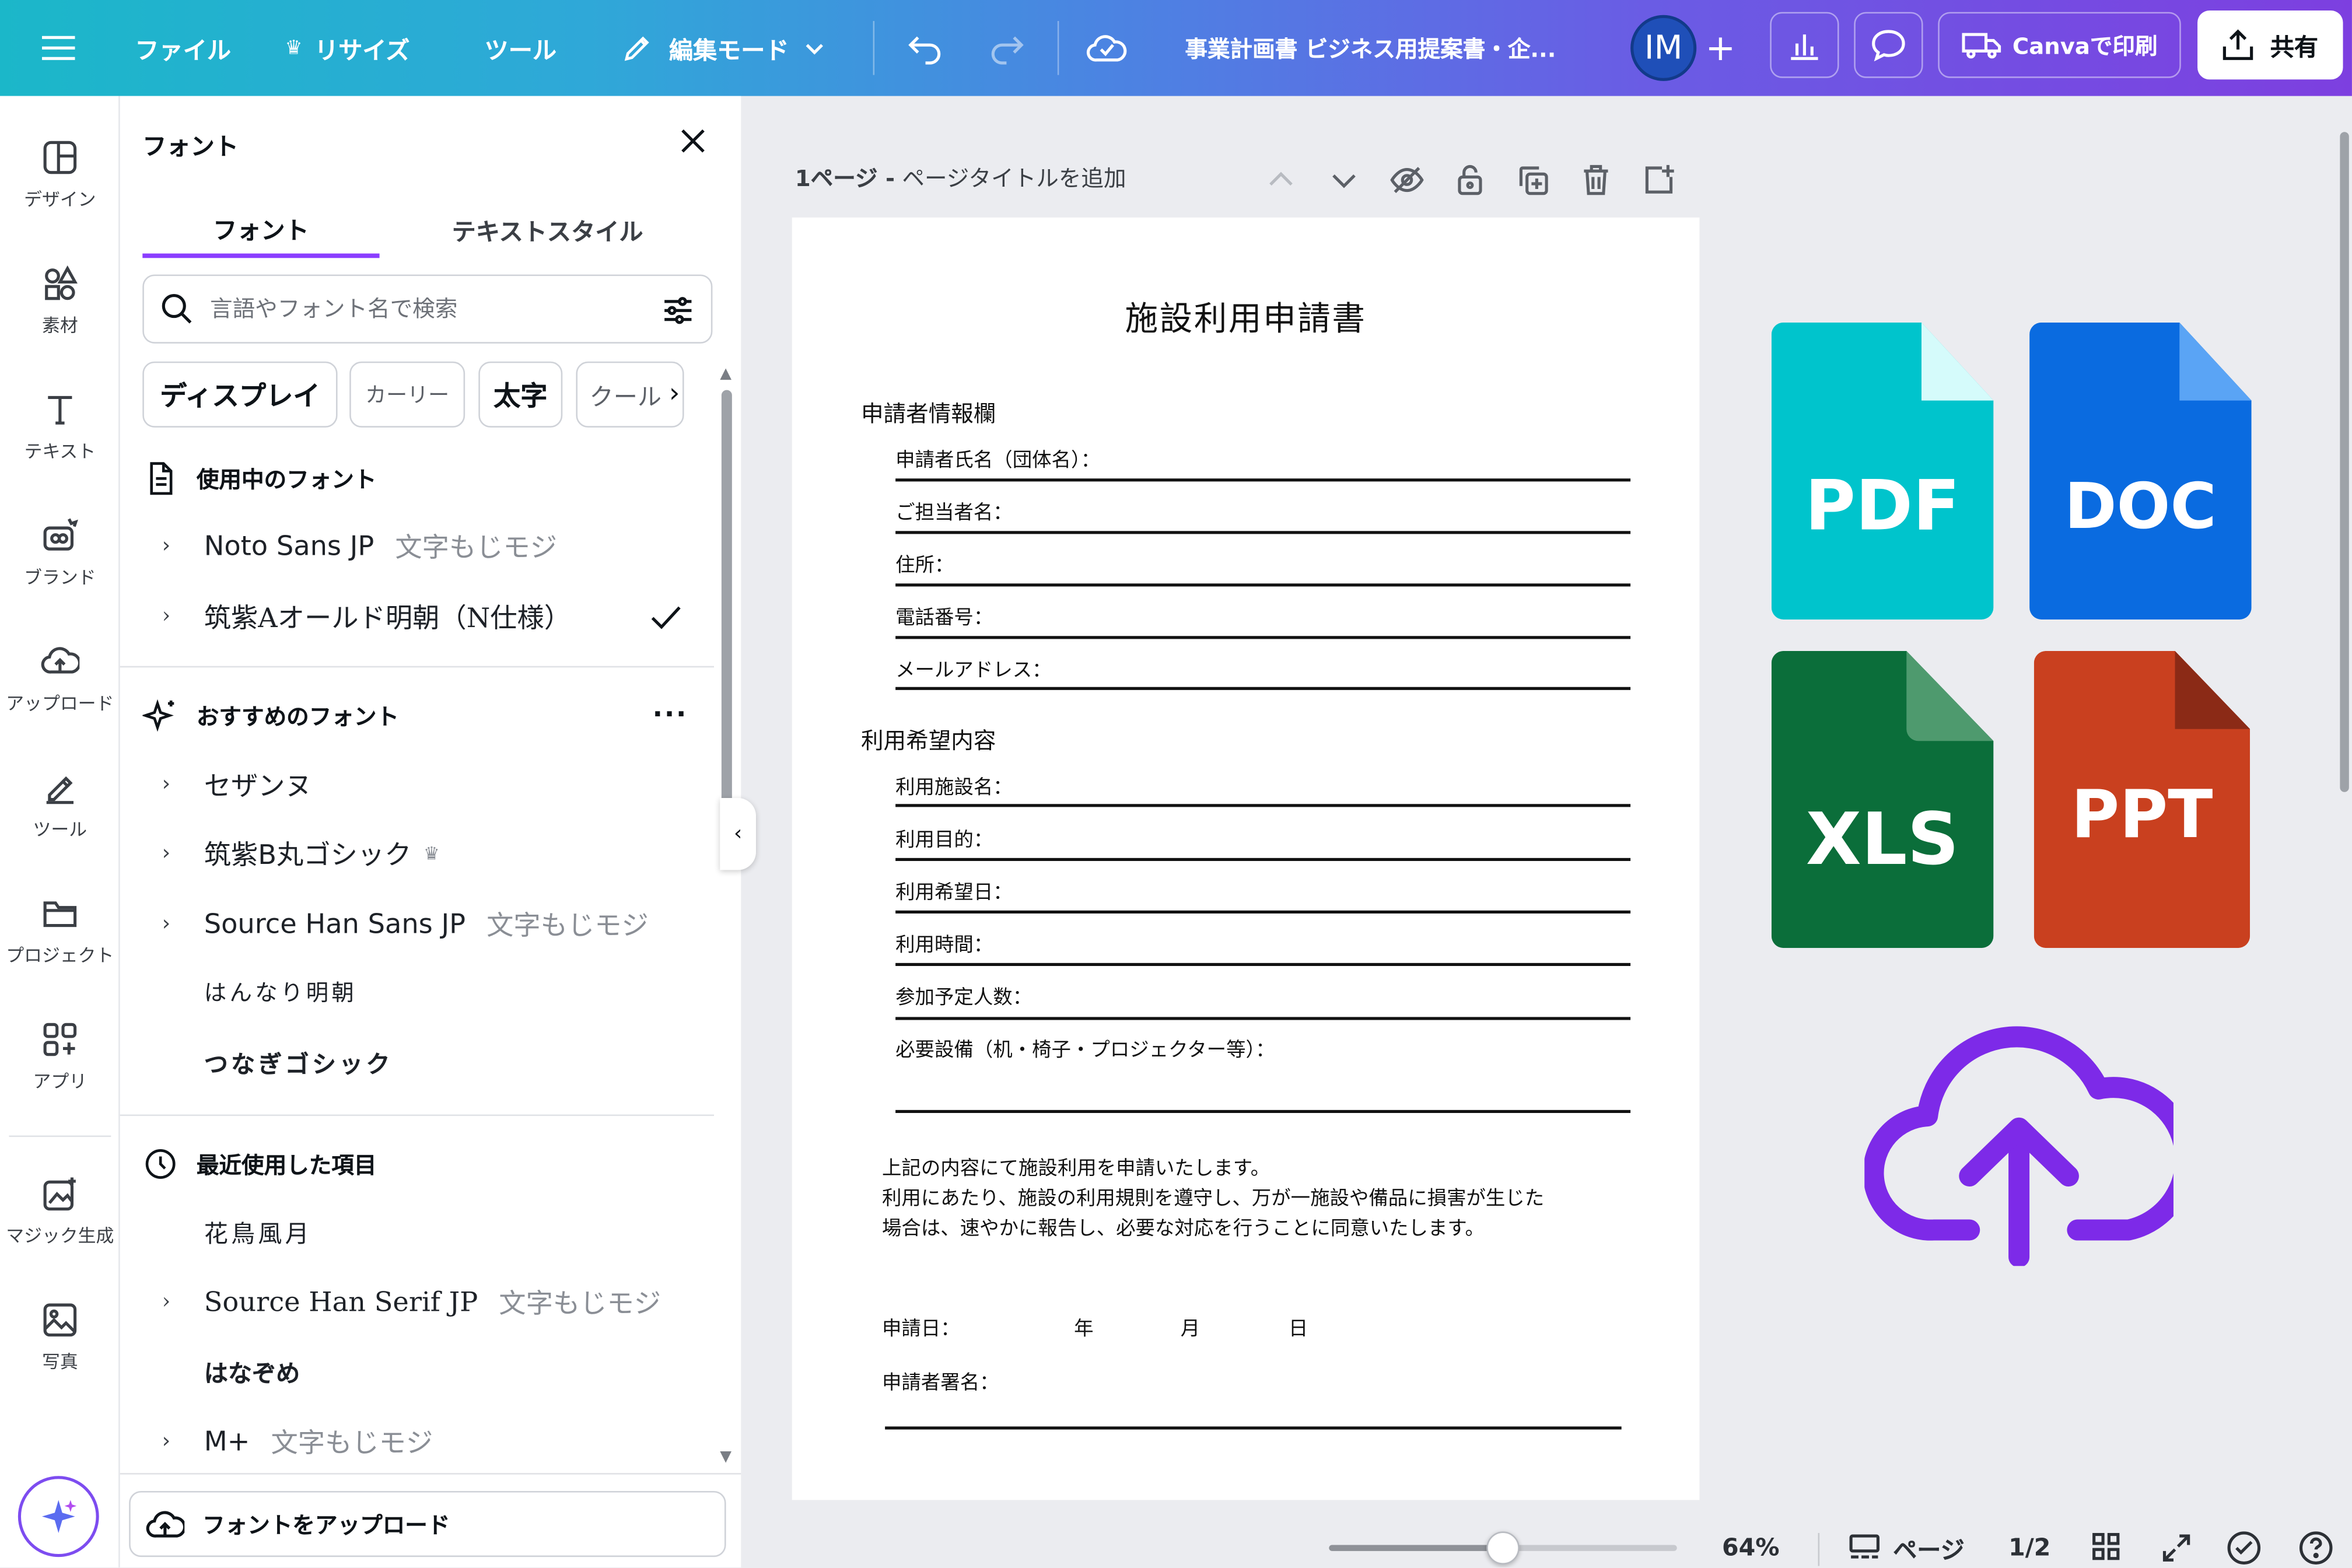 Image resolution: width=2352 pixels, height=1568 pixels. What do you see at coordinates (412, 1302) in the screenshot?
I see `font-row-source-han-serif-jp: › Source Han Serif JP 文字もじモジ` at bounding box center [412, 1302].